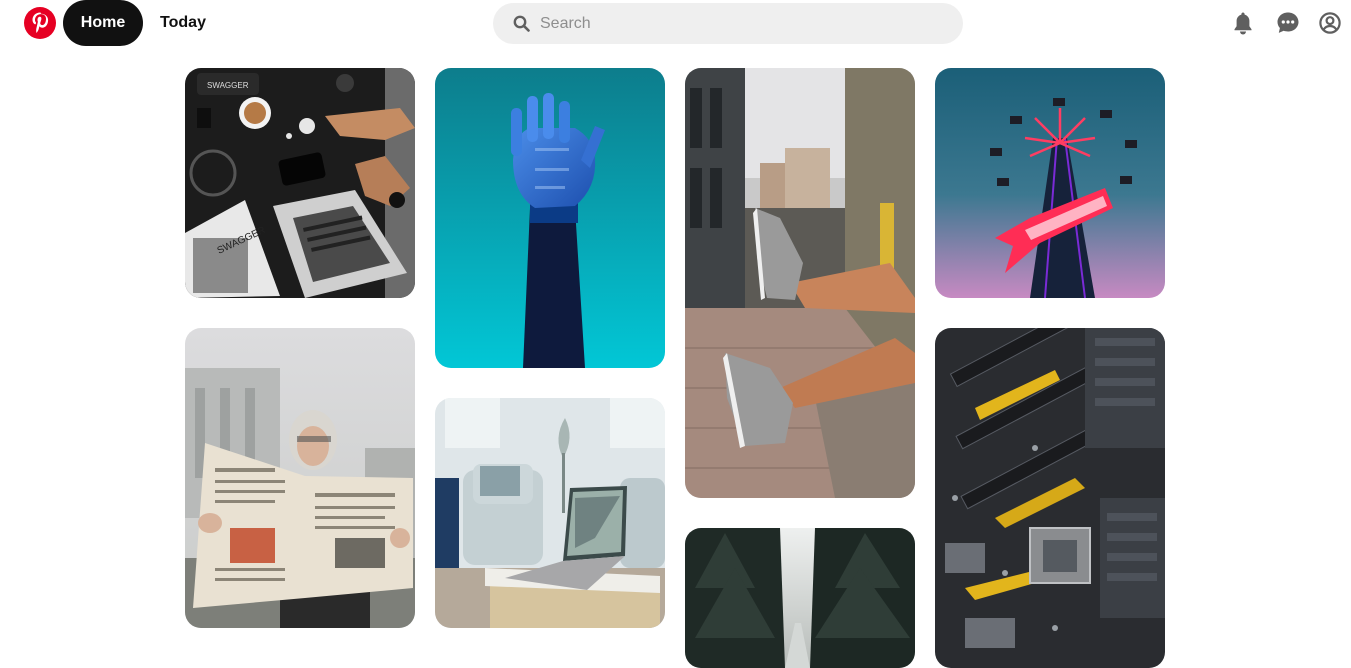 This screenshot has width=1351, height=668. I want to click on pin-robot-hand, so click(550, 218).